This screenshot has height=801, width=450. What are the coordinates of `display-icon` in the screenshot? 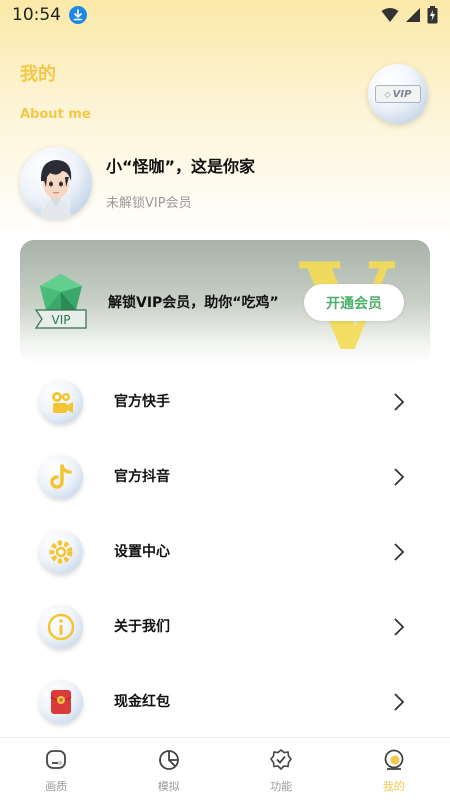 It's located at (56, 760).